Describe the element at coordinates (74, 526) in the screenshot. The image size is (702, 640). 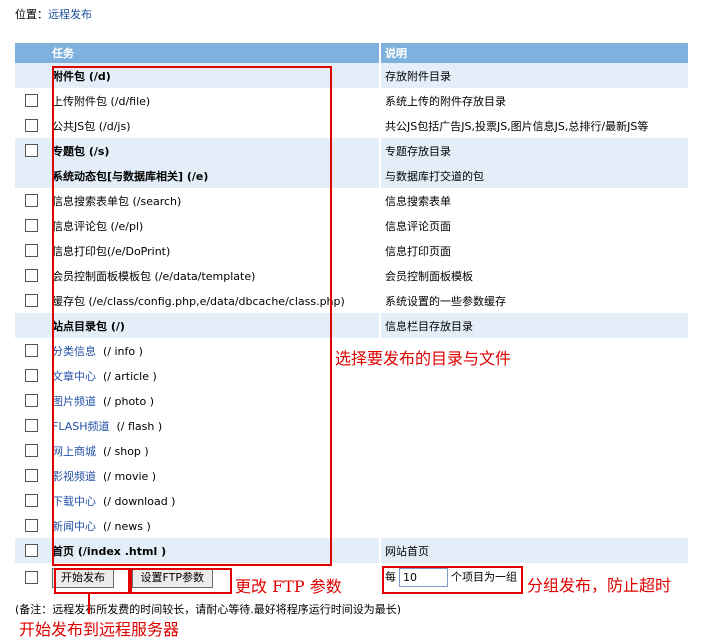
I see `column-link: 新闻中心` at that location.